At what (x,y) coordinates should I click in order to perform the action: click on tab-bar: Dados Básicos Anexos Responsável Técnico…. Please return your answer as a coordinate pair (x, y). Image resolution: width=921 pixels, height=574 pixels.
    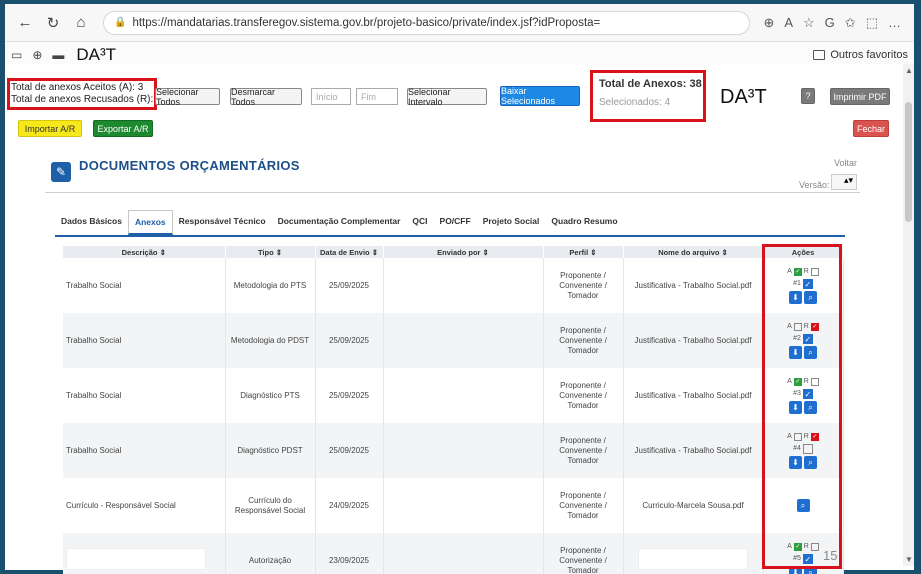
    Looking at the image, I should click on (339, 222).